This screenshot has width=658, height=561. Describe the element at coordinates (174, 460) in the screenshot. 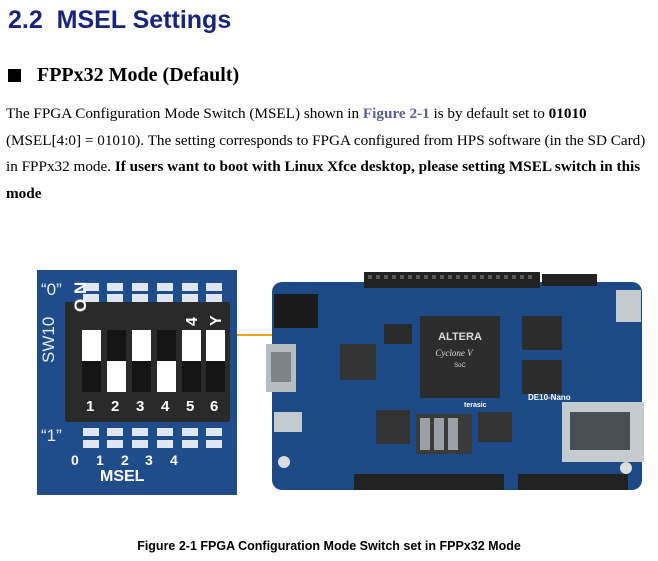

I see `msel-position: 4` at that location.